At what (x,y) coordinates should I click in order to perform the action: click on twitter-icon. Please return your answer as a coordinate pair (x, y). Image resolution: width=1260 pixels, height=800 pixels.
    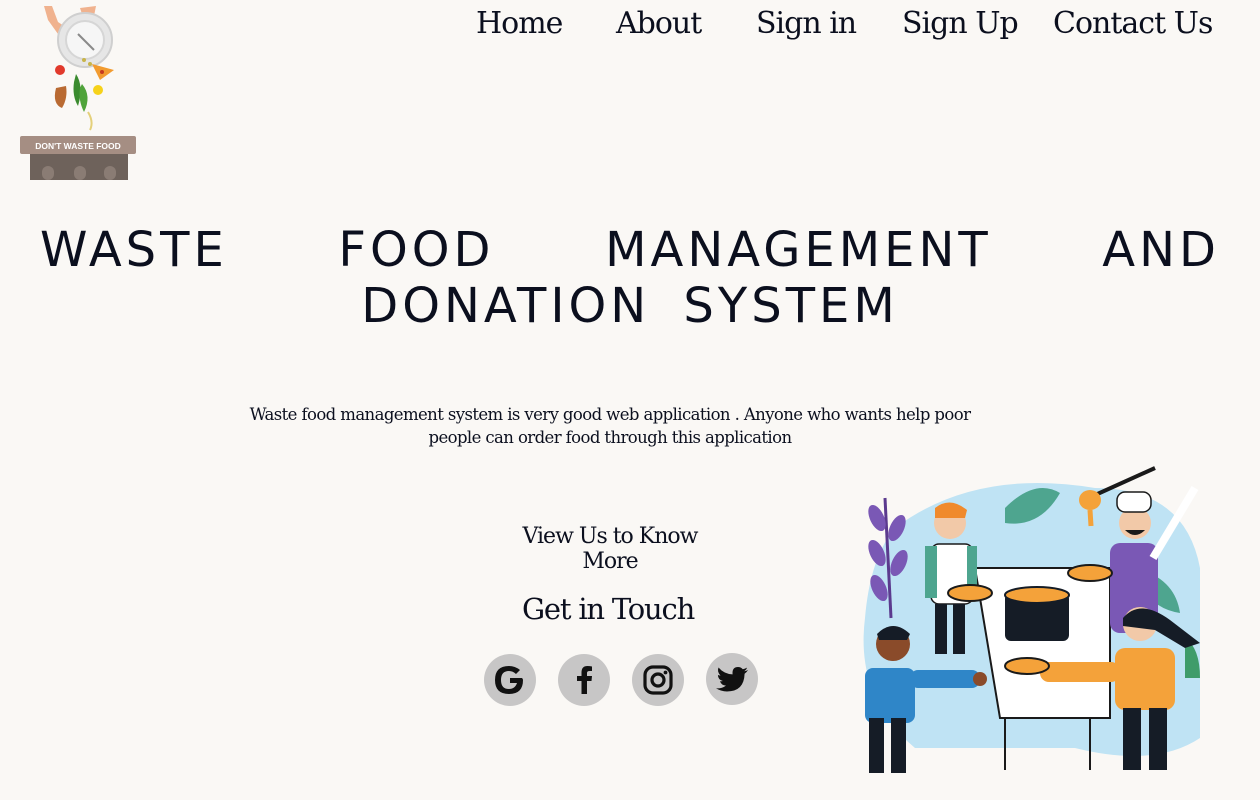
    Looking at the image, I should click on (732, 679).